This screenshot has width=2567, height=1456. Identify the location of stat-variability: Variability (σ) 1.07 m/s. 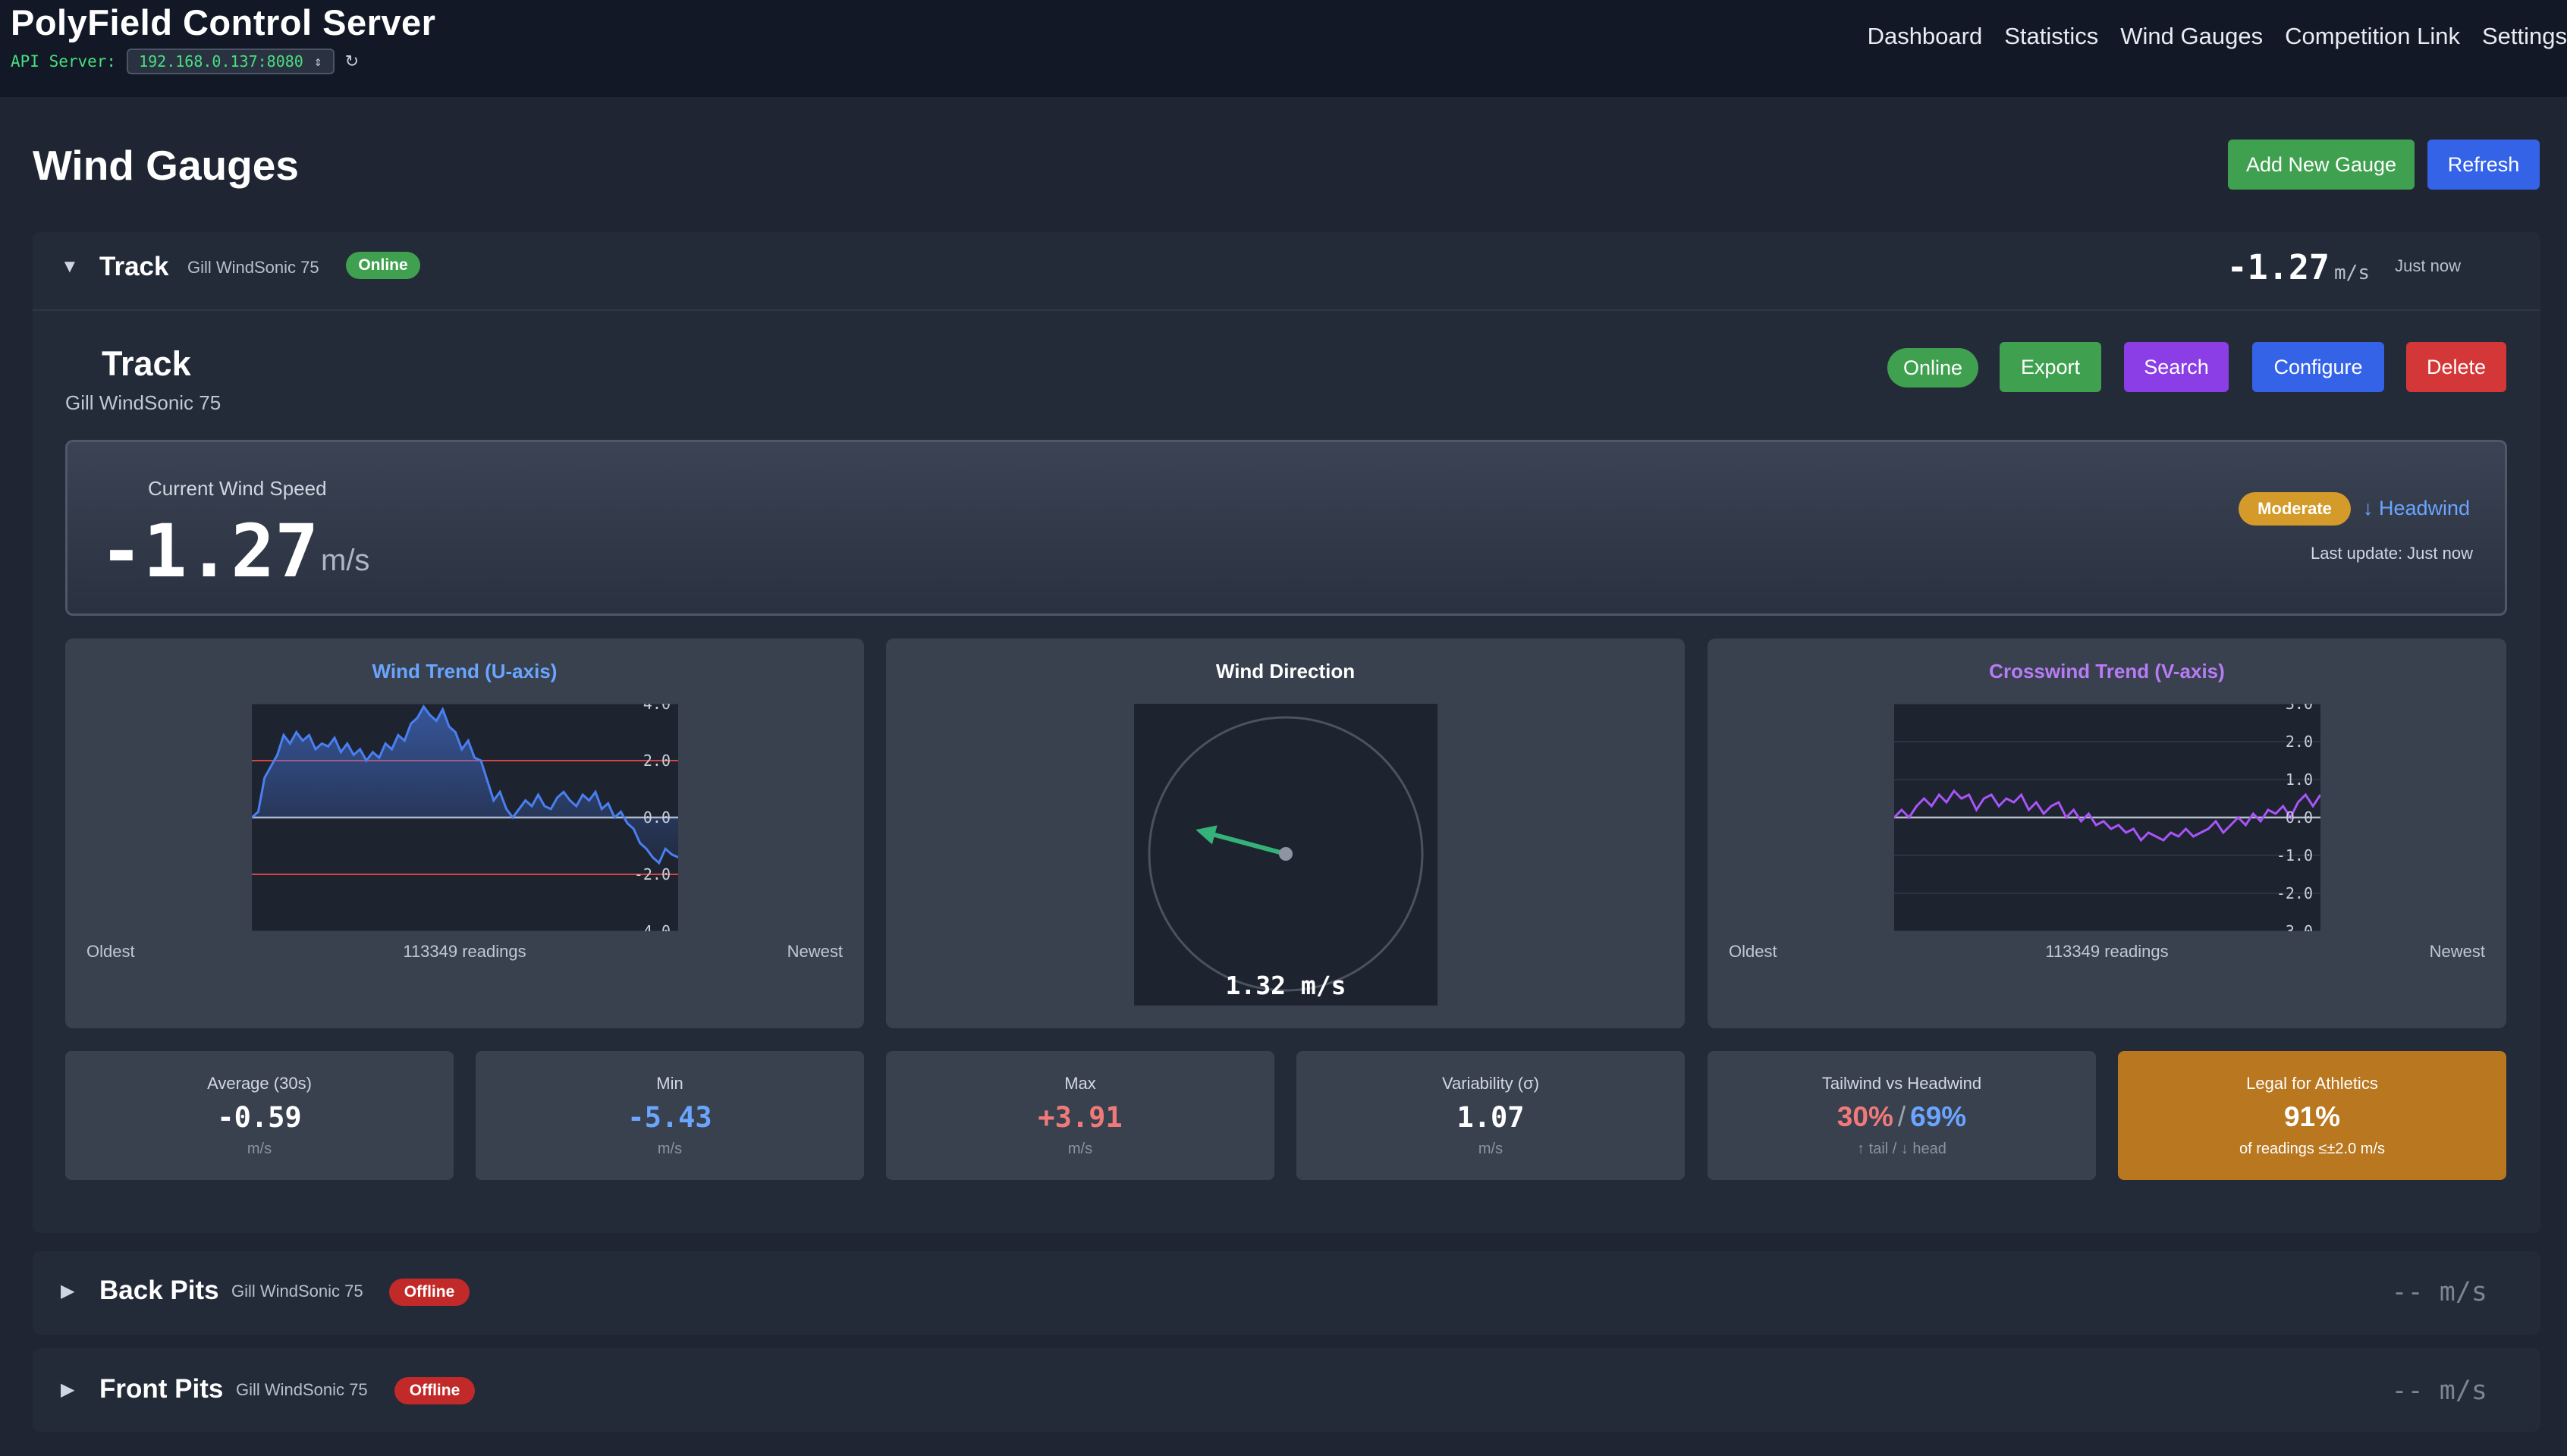
(1491, 1115).